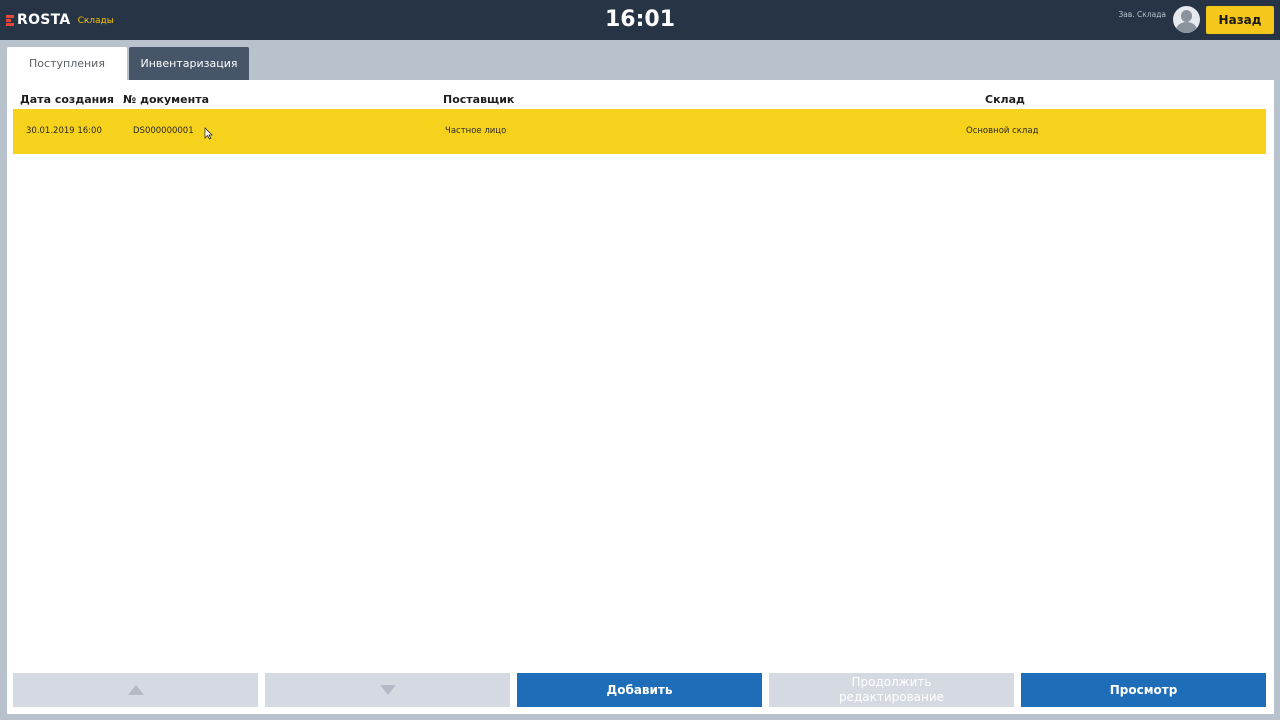 The image size is (1280, 720). Describe the element at coordinates (67, 63) in the screenshot. I see `tab-receipts: Поступления` at that location.